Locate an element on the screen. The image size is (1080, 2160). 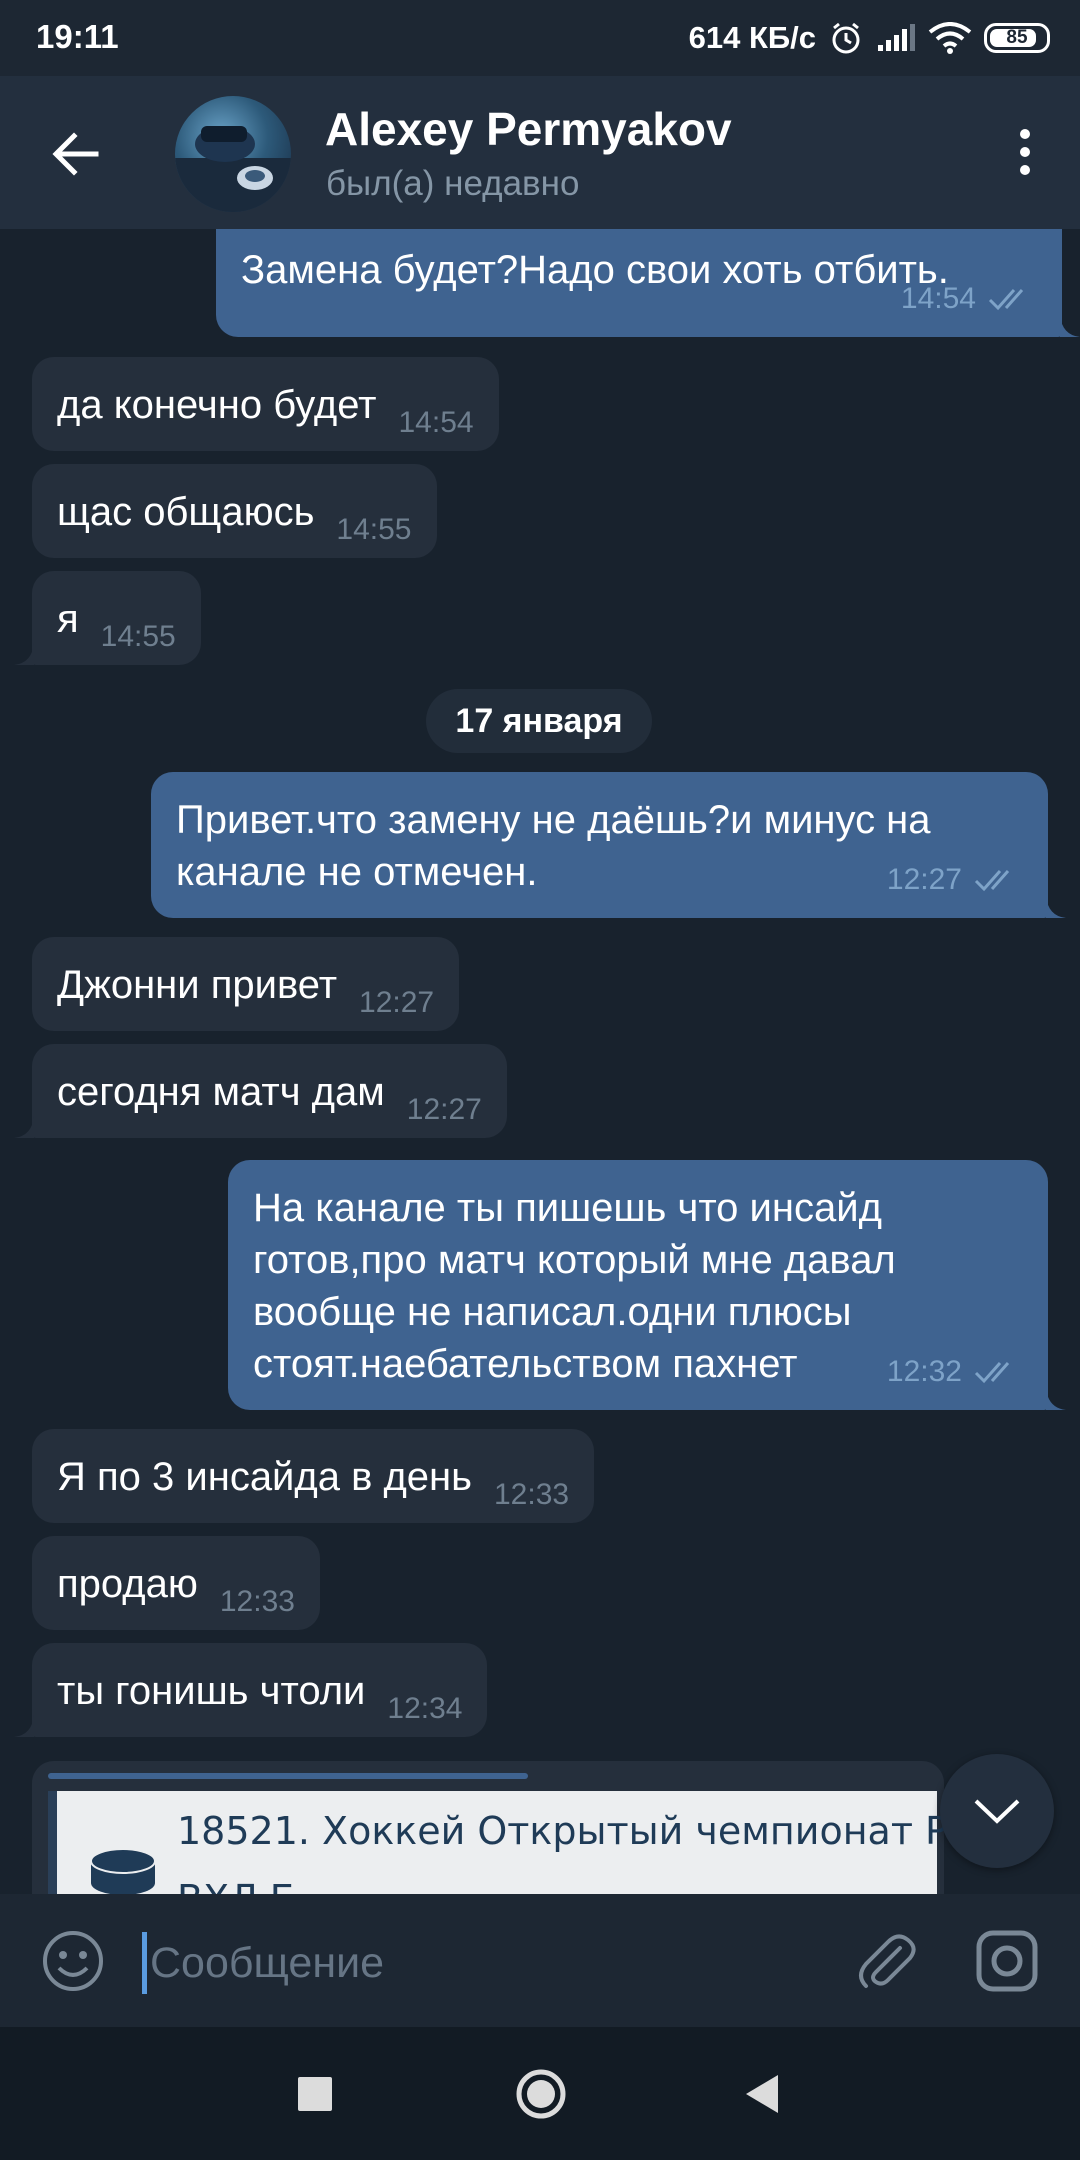
scroll-down-button is located at coordinates (997, 1811).